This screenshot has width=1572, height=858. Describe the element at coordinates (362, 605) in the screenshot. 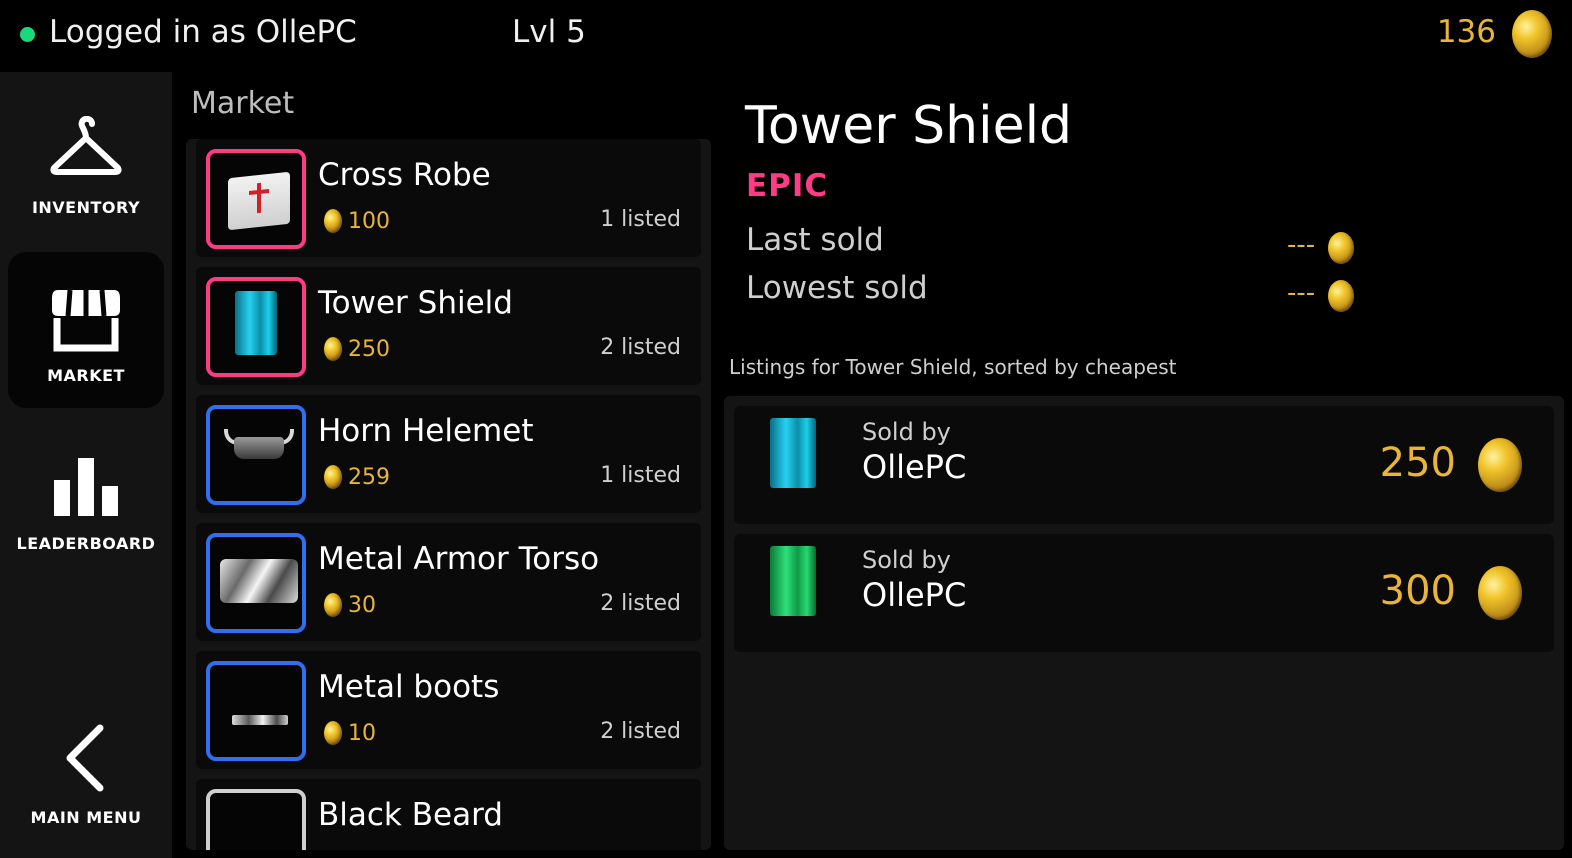

I see `item-price: 30` at that location.